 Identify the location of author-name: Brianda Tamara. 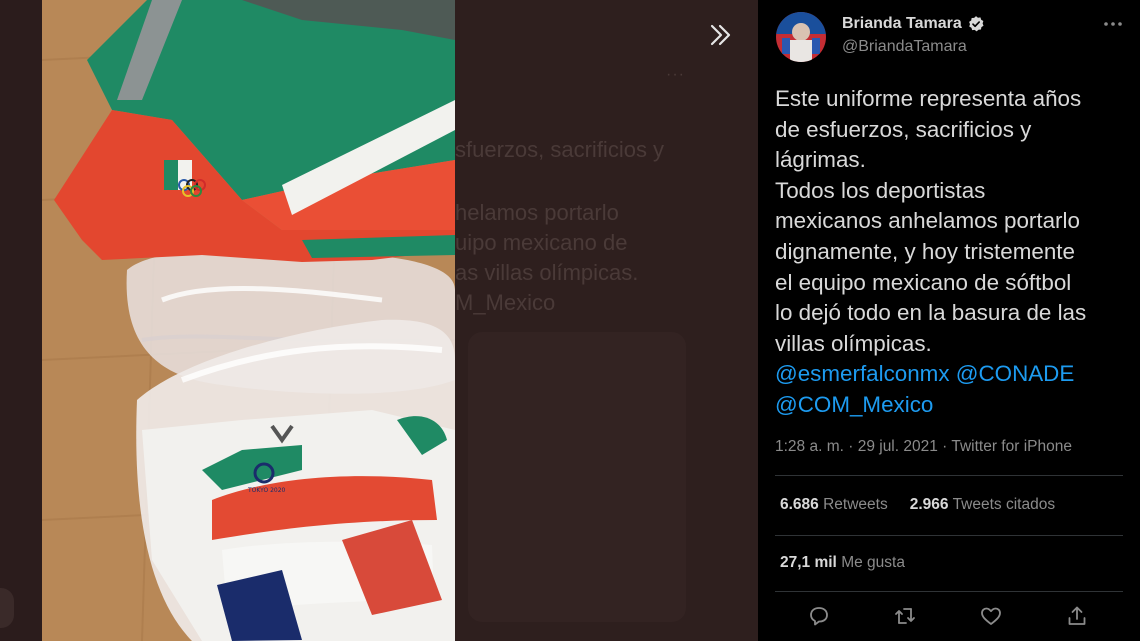
(902, 24).